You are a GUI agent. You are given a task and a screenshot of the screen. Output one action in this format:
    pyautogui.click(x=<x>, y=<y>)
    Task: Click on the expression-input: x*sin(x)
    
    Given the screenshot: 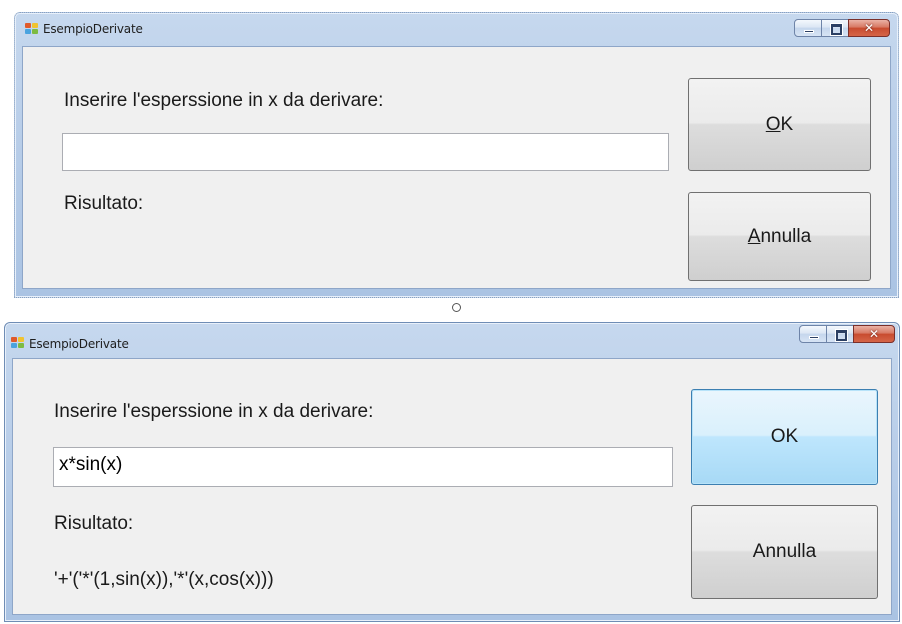 What is the action you would take?
    pyautogui.click(x=363, y=467)
    